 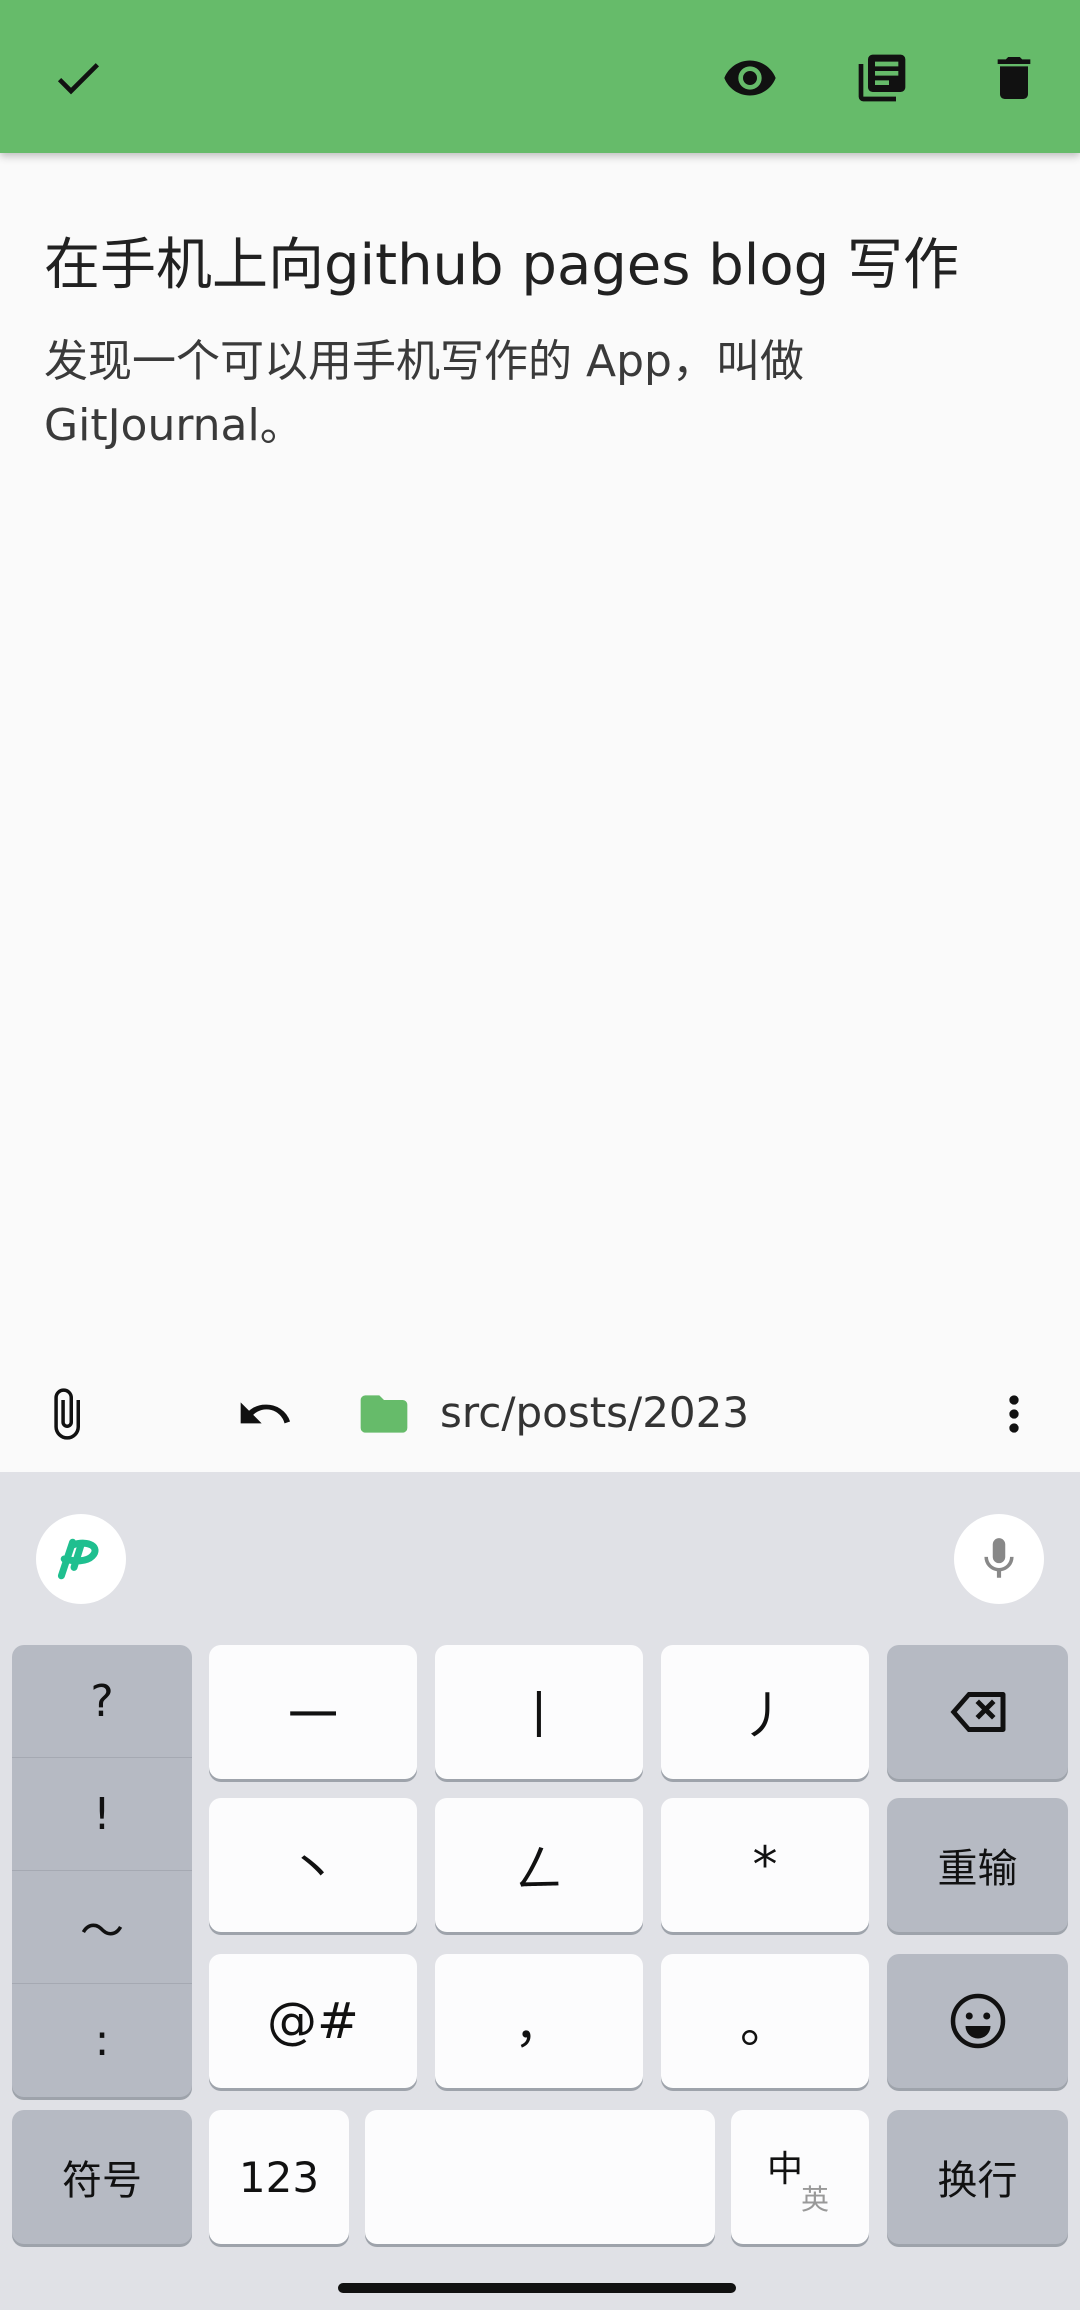 What do you see at coordinates (977, 1865) in the screenshot?
I see `reenter-key: 重输` at bounding box center [977, 1865].